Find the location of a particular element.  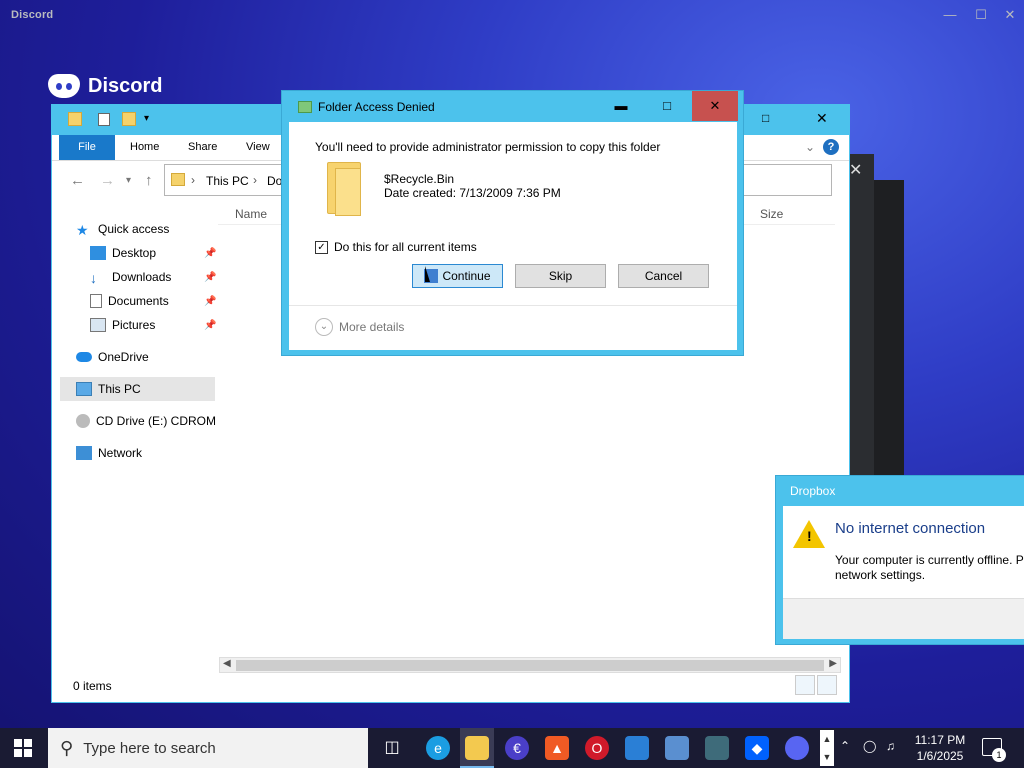

dialog-maximize-button: □ is located at coordinates (667, 106).